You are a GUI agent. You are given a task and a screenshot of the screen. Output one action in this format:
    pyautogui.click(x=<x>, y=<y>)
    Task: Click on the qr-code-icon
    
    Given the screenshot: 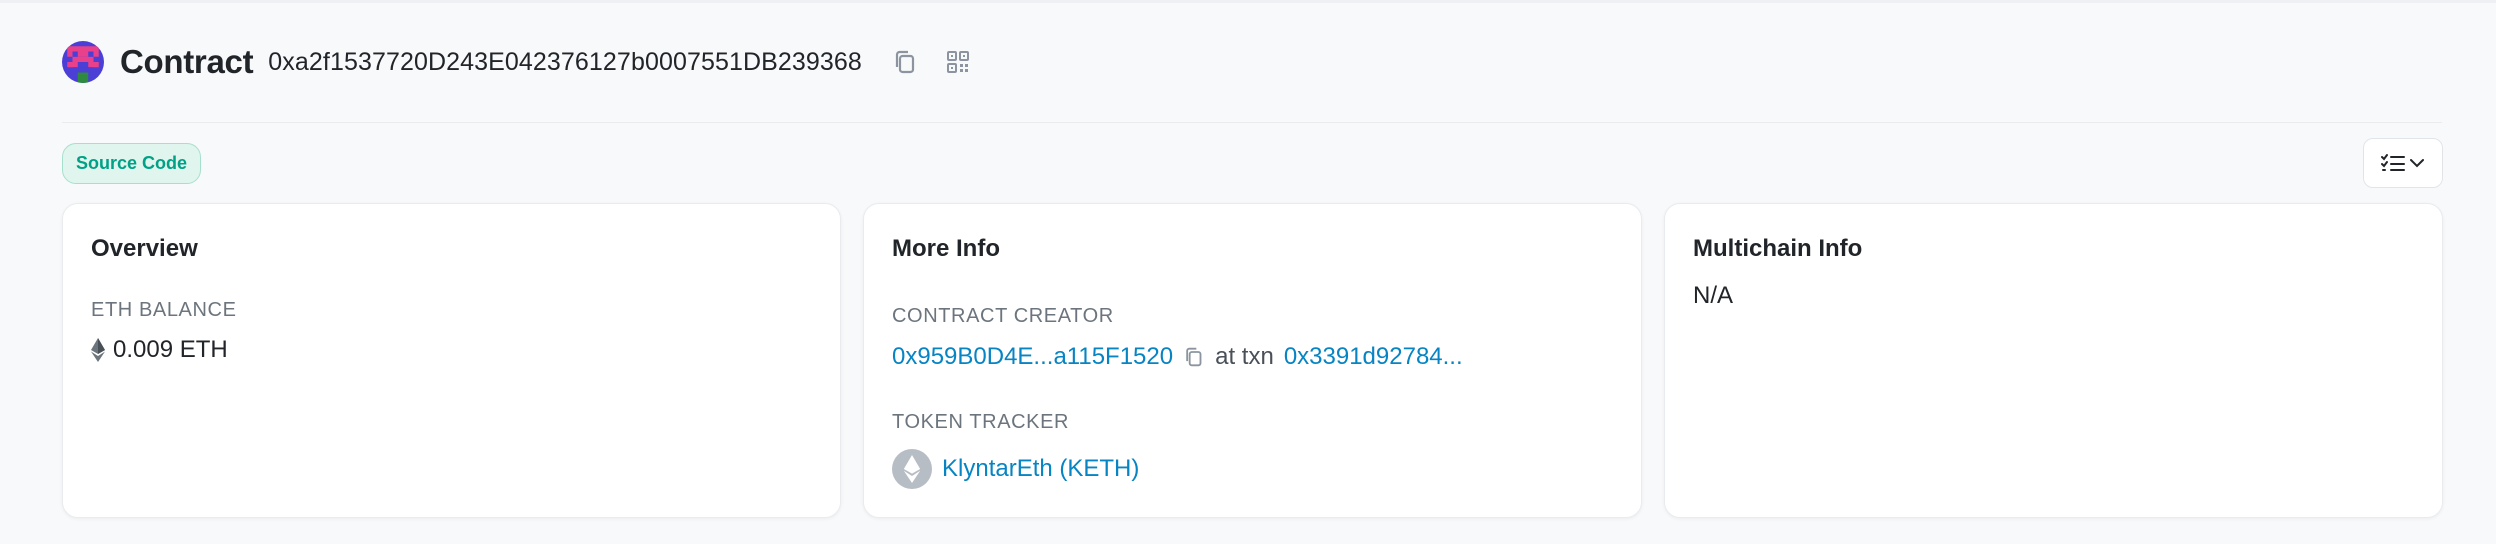 What is the action you would take?
    pyautogui.click(x=957, y=62)
    